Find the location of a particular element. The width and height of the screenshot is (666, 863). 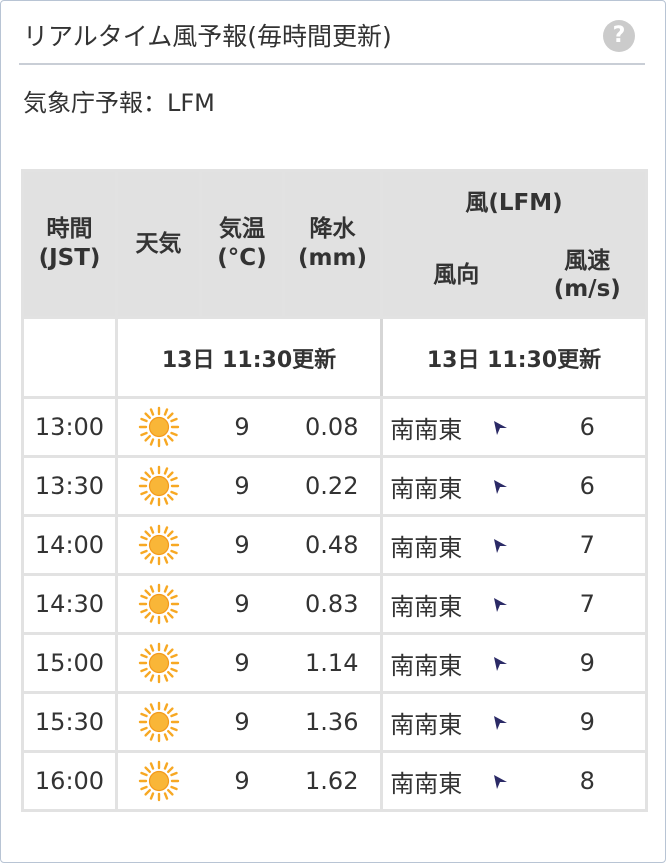

wind-update-time: 13日 11:30更新 is located at coordinates (514, 357).